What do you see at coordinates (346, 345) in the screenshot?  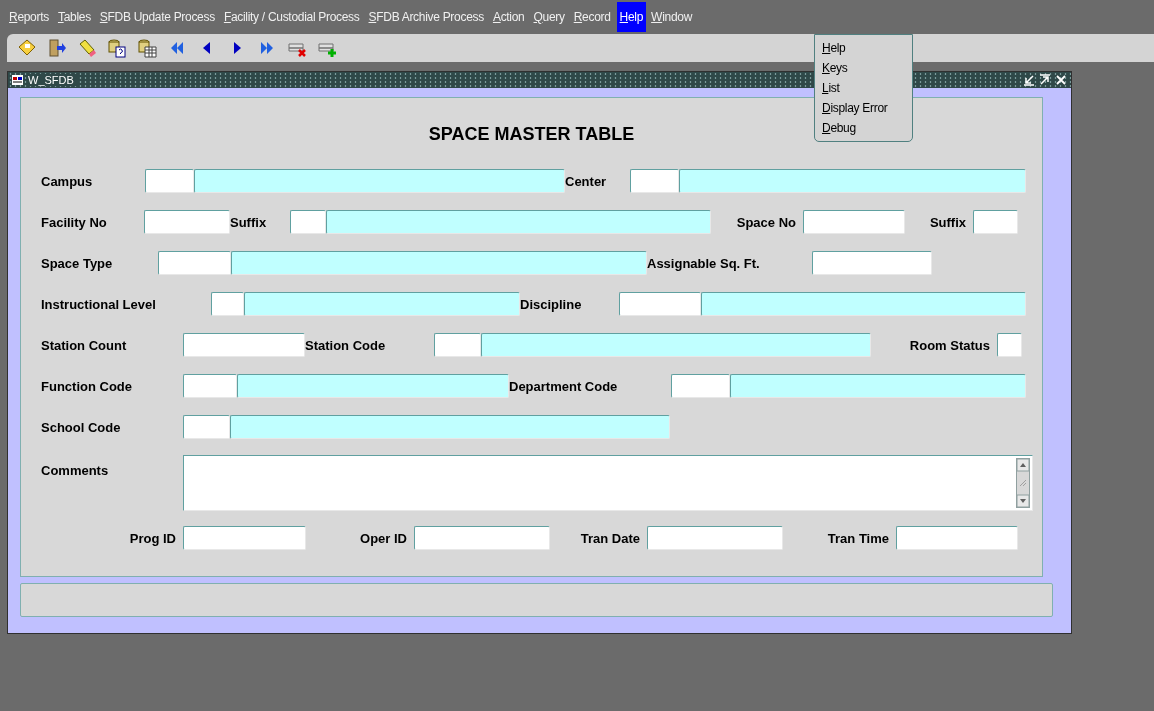 I see `field-label: Station Code` at bounding box center [346, 345].